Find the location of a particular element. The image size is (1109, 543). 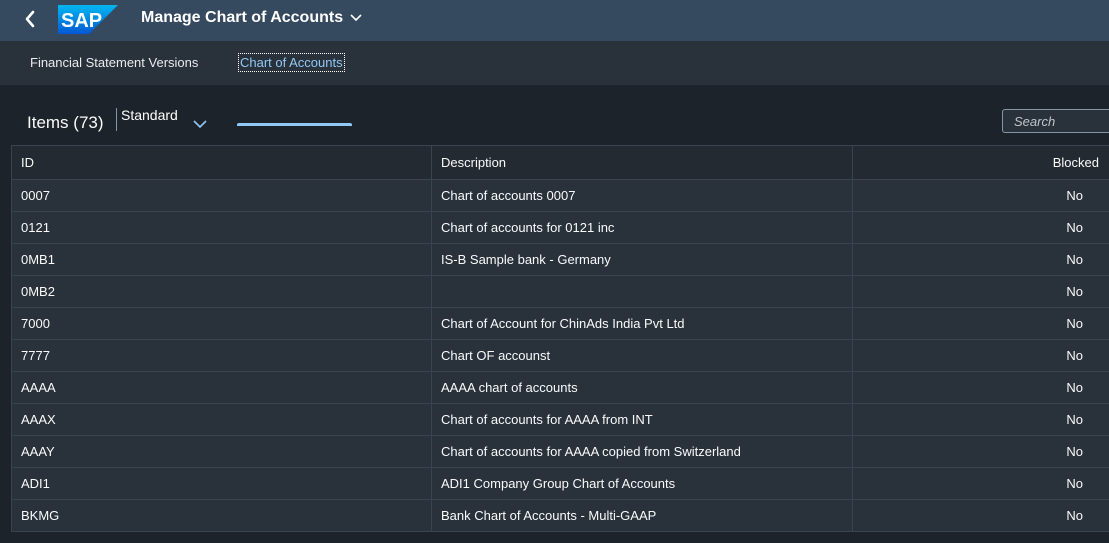

column-header-description: Description is located at coordinates (642, 162).